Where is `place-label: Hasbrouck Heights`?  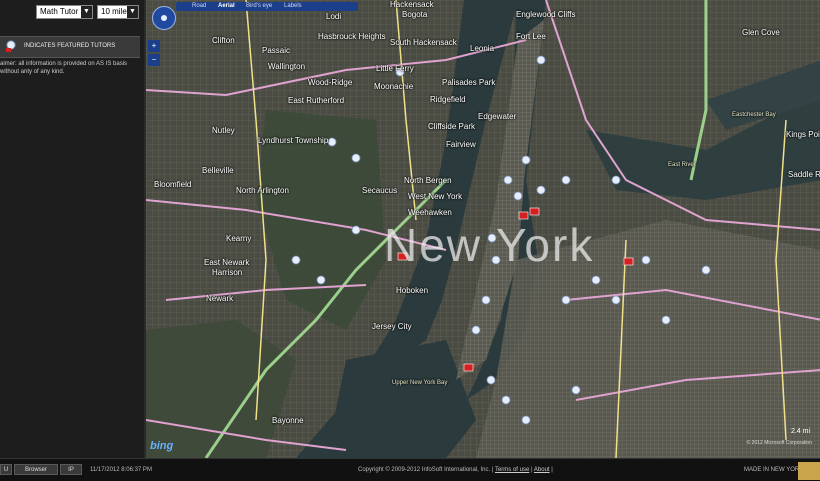 place-label: Hasbrouck Heights is located at coordinates (352, 36).